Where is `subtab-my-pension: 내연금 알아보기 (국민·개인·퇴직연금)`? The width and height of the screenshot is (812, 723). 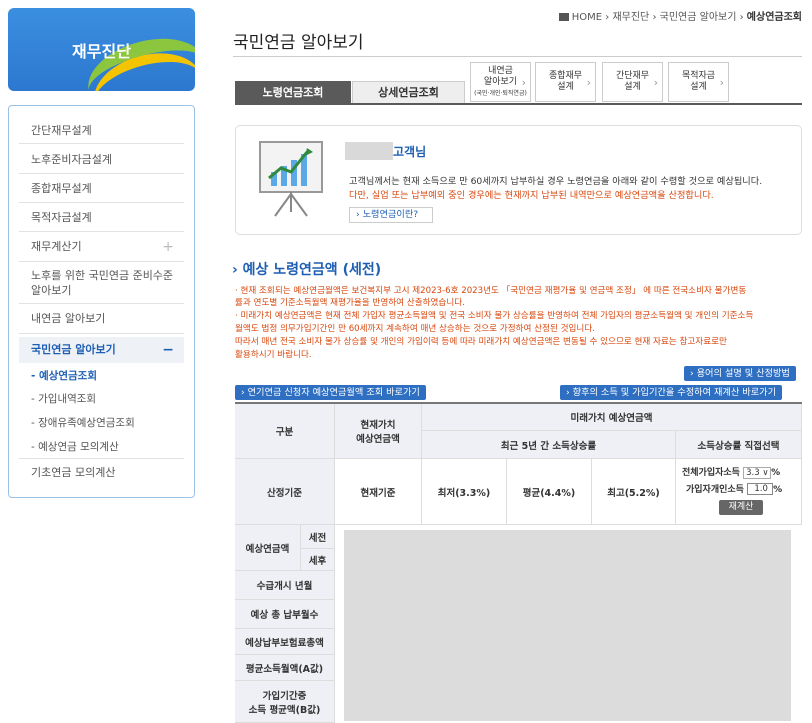
subtab-my-pension: 내연금 알아보기 (국민·개인·퇴직연금) is located at coordinates (500, 82).